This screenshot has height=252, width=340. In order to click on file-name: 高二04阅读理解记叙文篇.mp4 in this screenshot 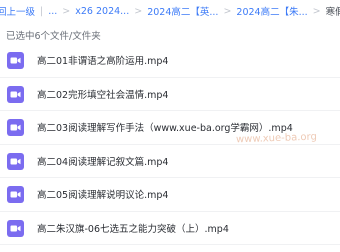, I will do `click(102, 161)`.